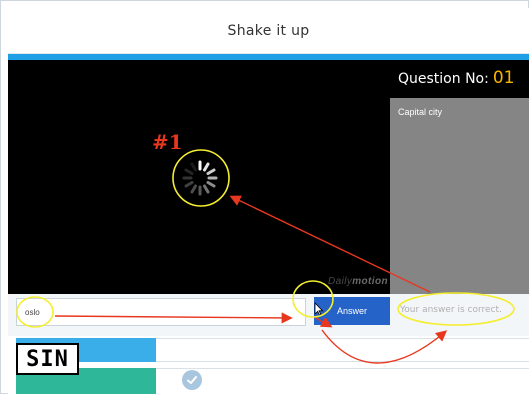 The image size is (529, 394). What do you see at coordinates (342, 381) in the screenshot?
I see `progress-track-green` at bounding box center [342, 381].